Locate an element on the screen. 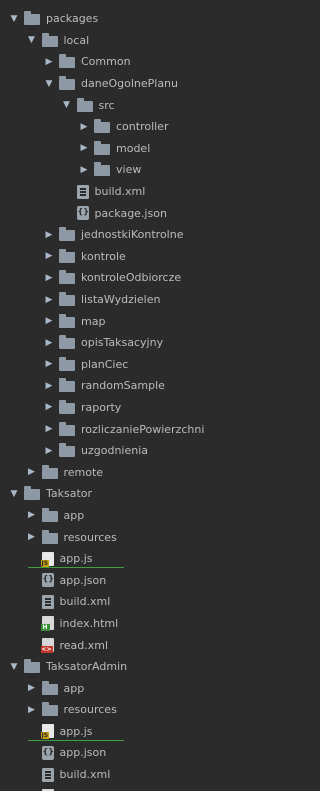 This screenshot has height=791, width=320. tree-folder-row: ▶ Common is located at coordinates (143, 62).